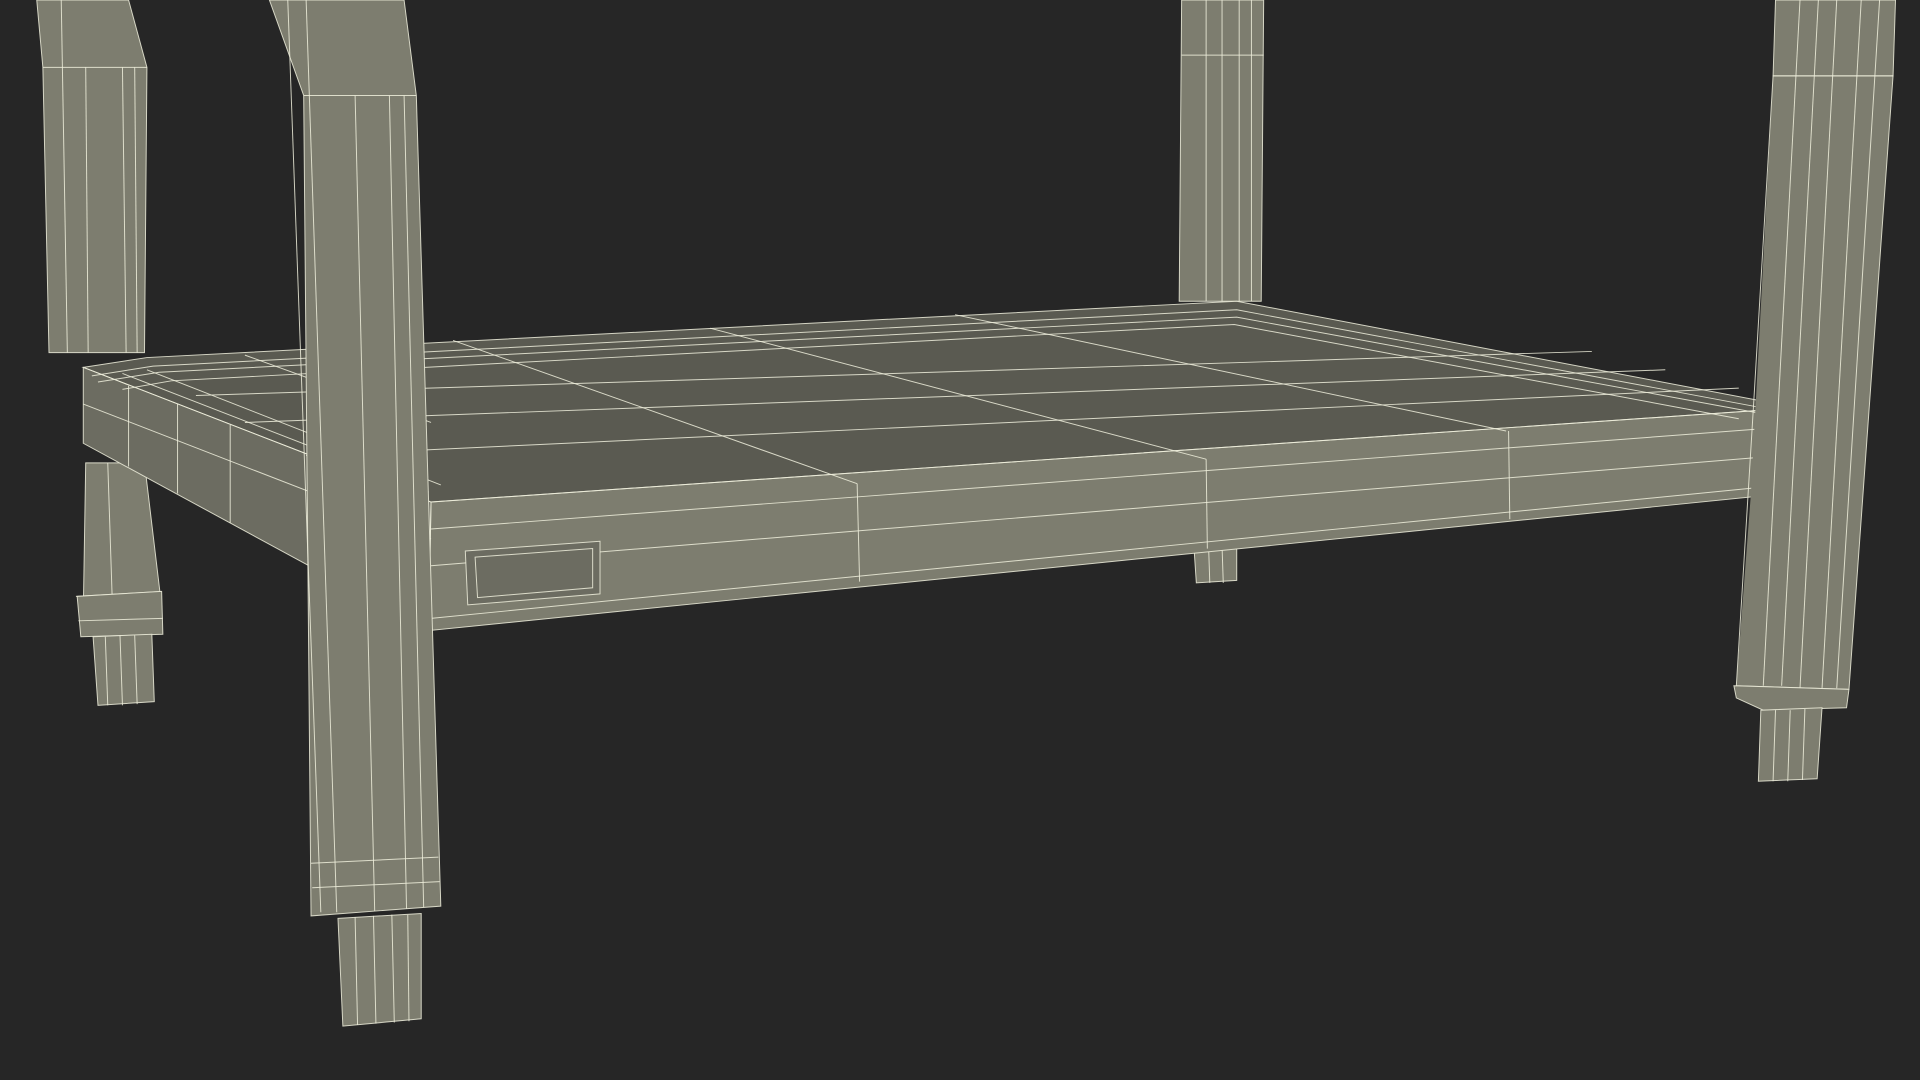 The image size is (1920, 1080). What do you see at coordinates (532, 573) in the screenshot?
I see `drawer-handle` at bounding box center [532, 573].